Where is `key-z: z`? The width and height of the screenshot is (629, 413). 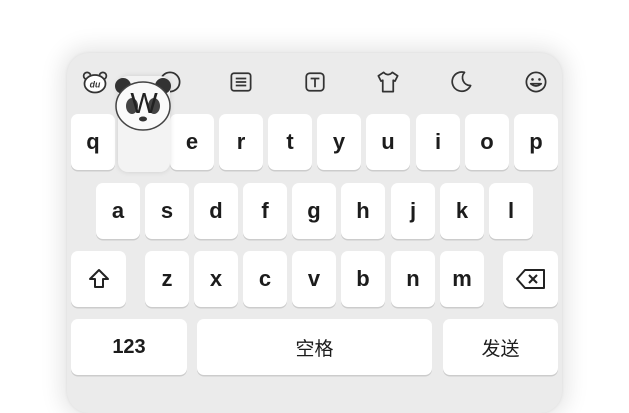
key-z: z is located at coordinates (167, 279).